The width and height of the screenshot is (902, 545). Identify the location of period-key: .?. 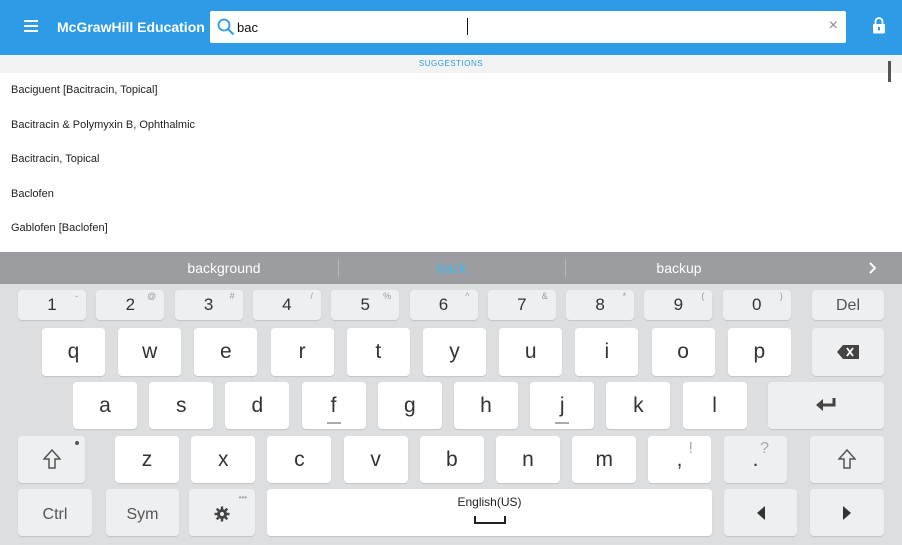
(755, 459).